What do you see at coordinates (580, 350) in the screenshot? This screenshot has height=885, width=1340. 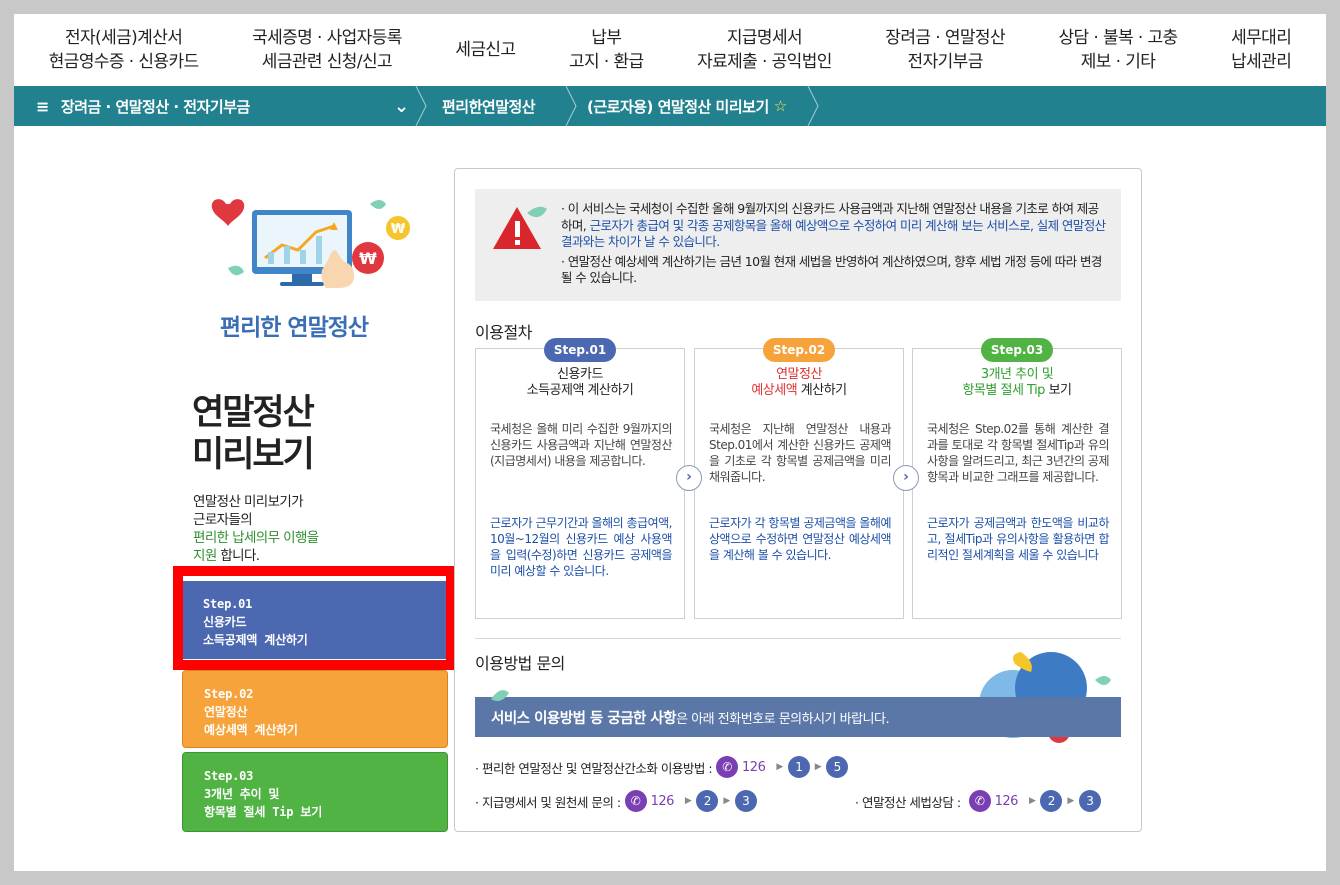 I see `step-badge: Step.01` at bounding box center [580, 350].